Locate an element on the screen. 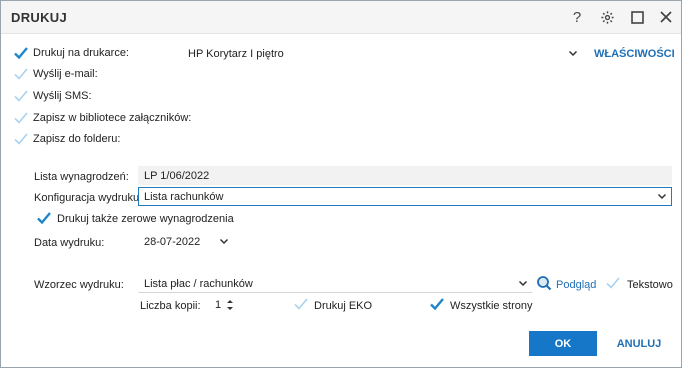 This screenshot has height=368, width=682. template-select: Lista płac / rachunków is located at coordinates (335, 283).